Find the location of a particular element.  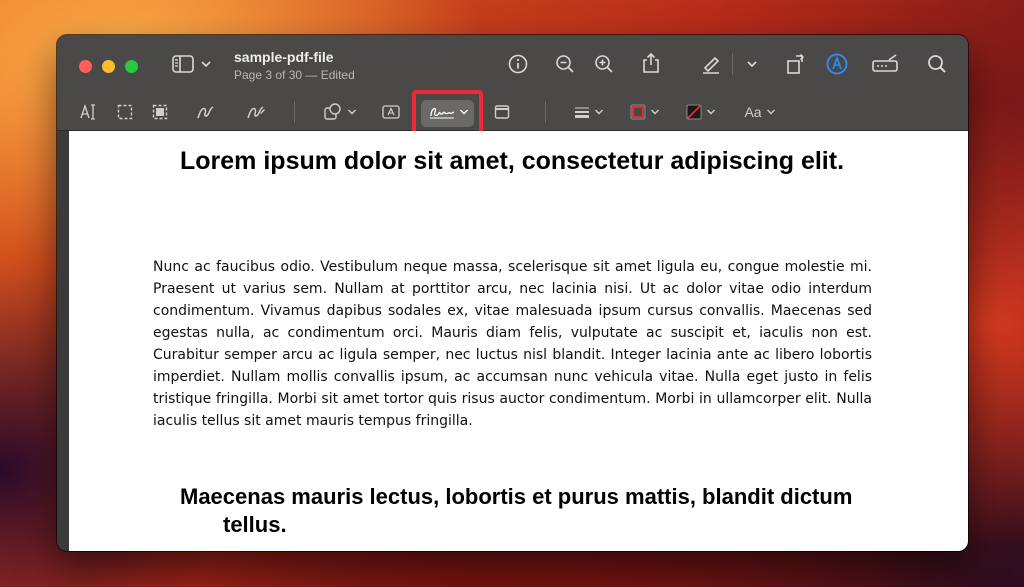

draw-tool is located at coordinates (256, 112).